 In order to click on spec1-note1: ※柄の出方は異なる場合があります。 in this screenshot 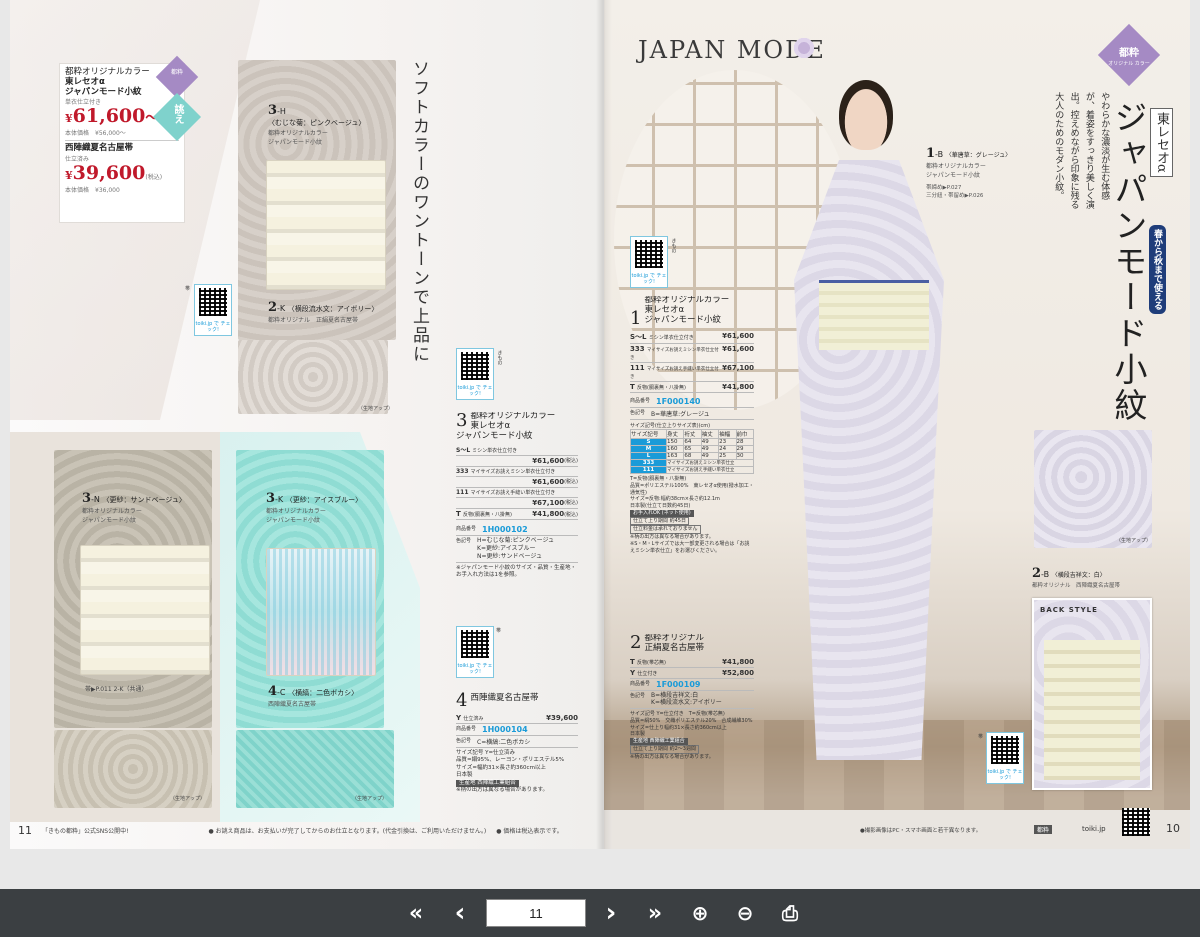, I will do `click(672, 537)`.